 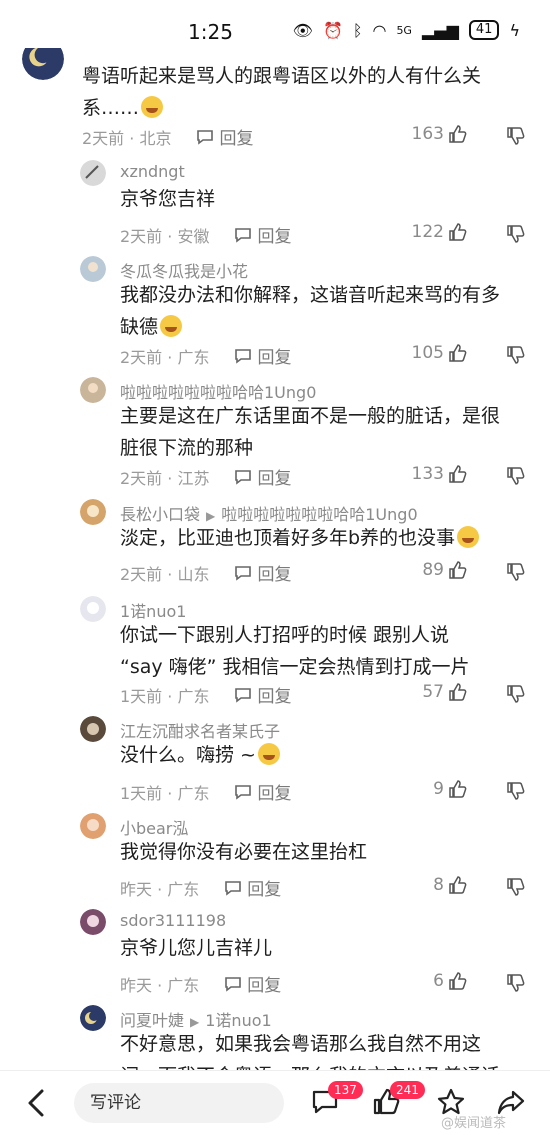 I want to click on comments-button: 137, so click(x=336, y=1101).